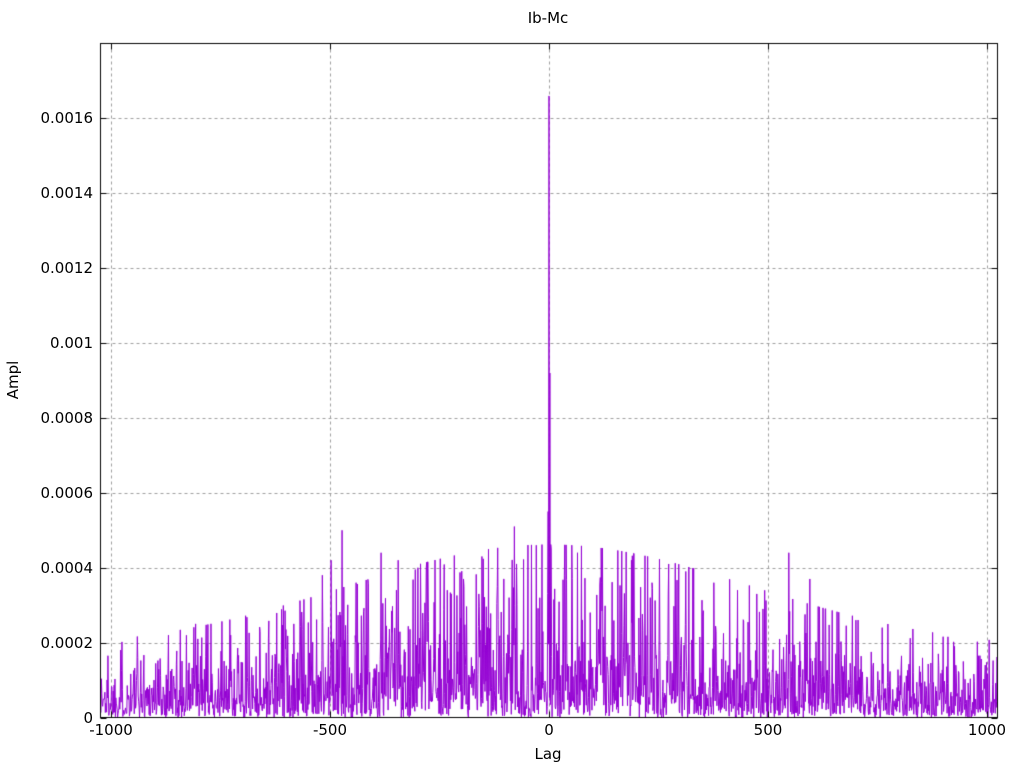 This screenshot has height=768, width=1024. Describe the element at coordinates (88, 718) in the screenshot. I see `y-tick-label: 0` at that location.